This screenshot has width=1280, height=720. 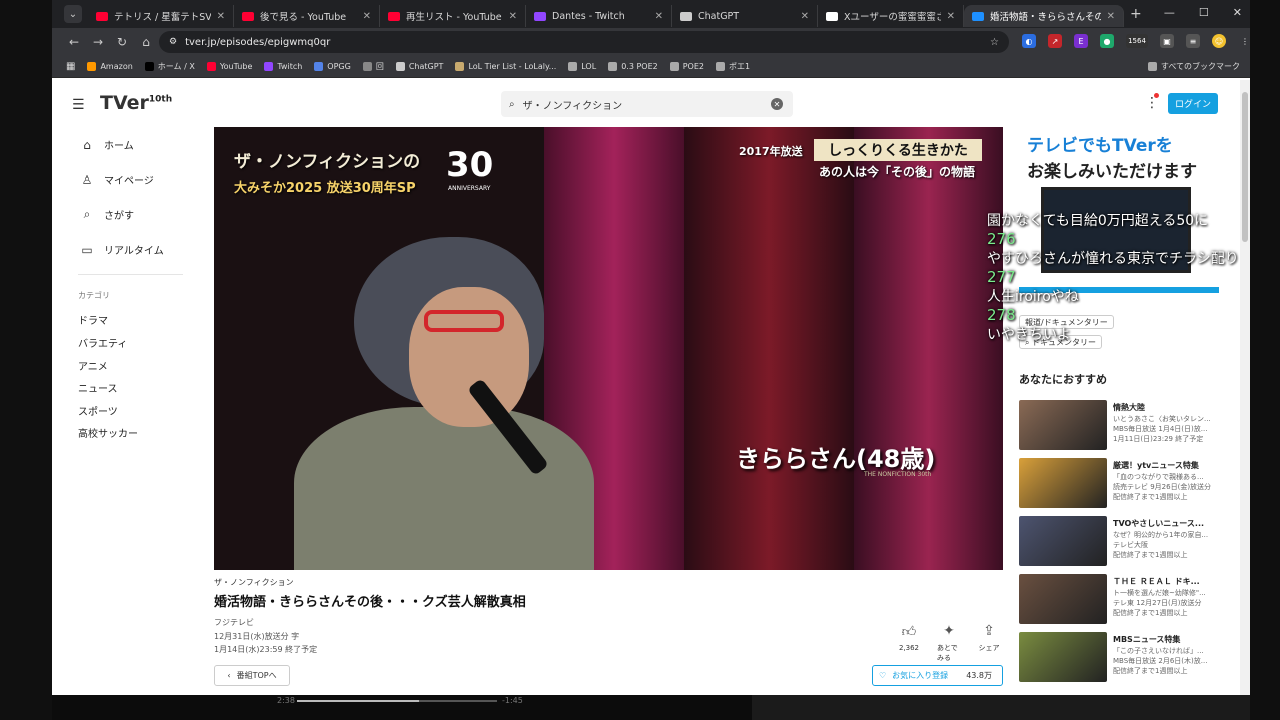 What do you see at coordinates (173, 42) in the screenshot?
I see `site-info-icon: ⚙` at bounding box center [173, 42].